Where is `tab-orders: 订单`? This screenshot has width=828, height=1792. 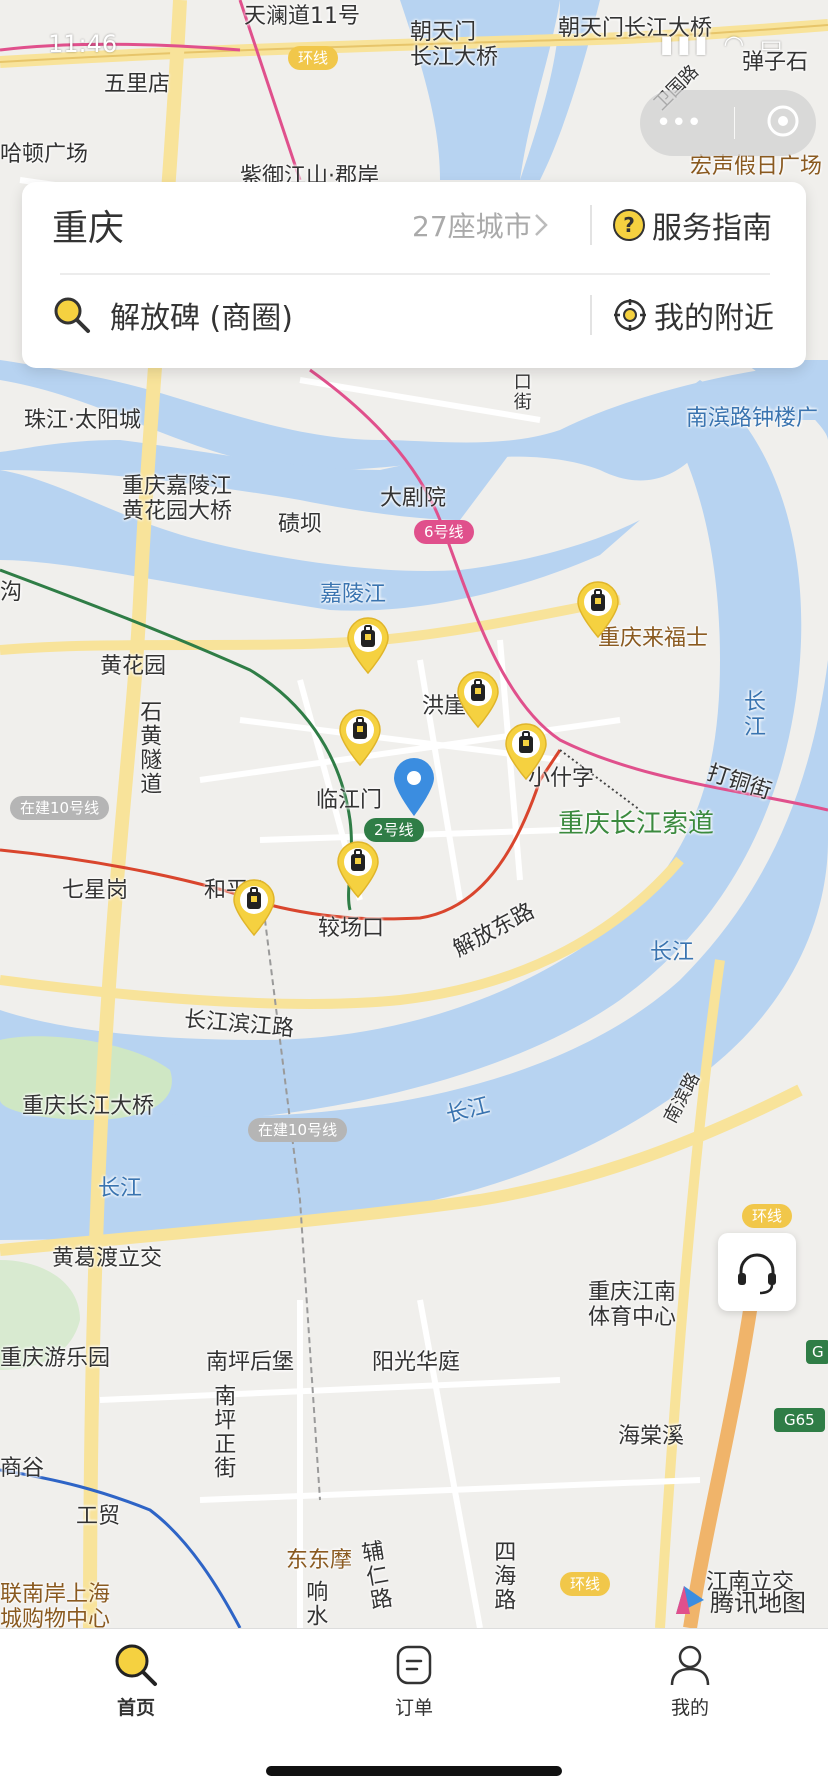 tab-orders: 订单 is located at coordinates (414, 1680).